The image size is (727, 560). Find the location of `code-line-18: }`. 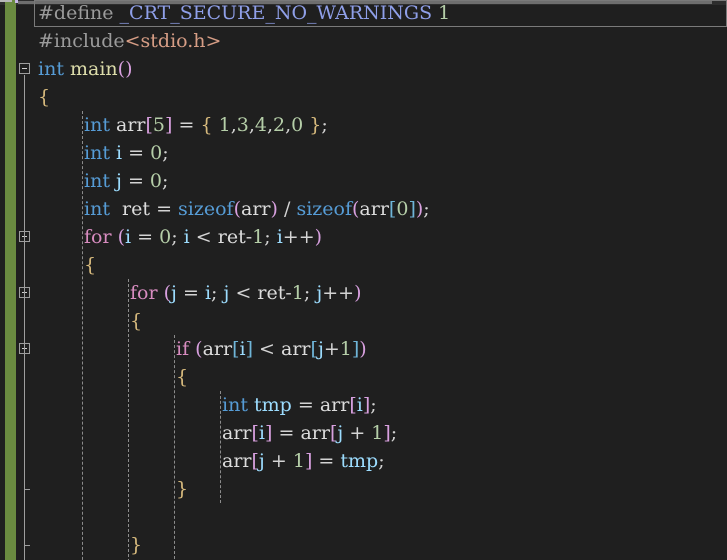

code-line-18: } is located at coordinates (182, 489).